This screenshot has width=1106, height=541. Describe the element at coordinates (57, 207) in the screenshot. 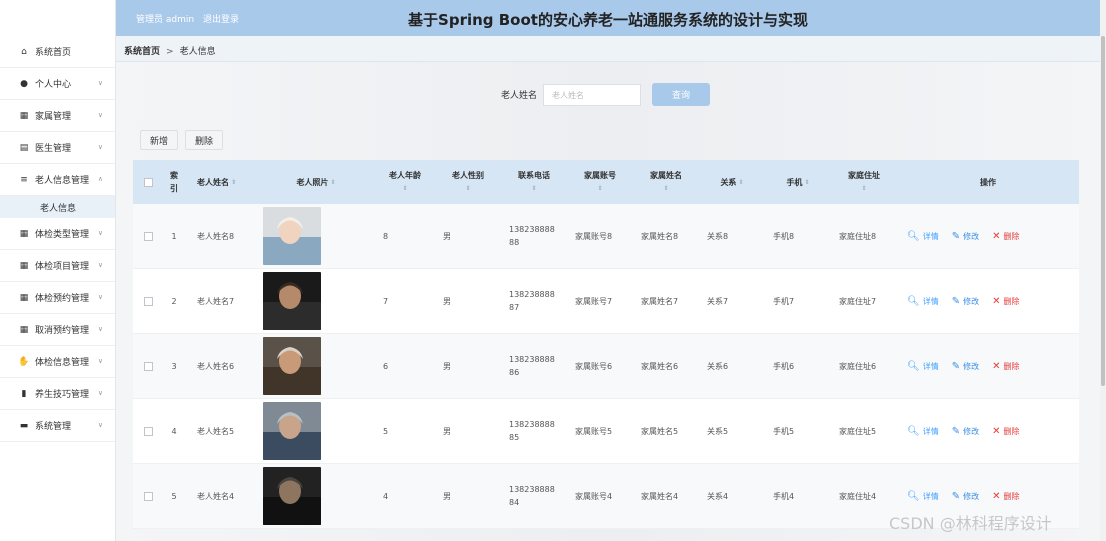

I see `sidebar-subitem-elder-info: 老人信息` at that location.